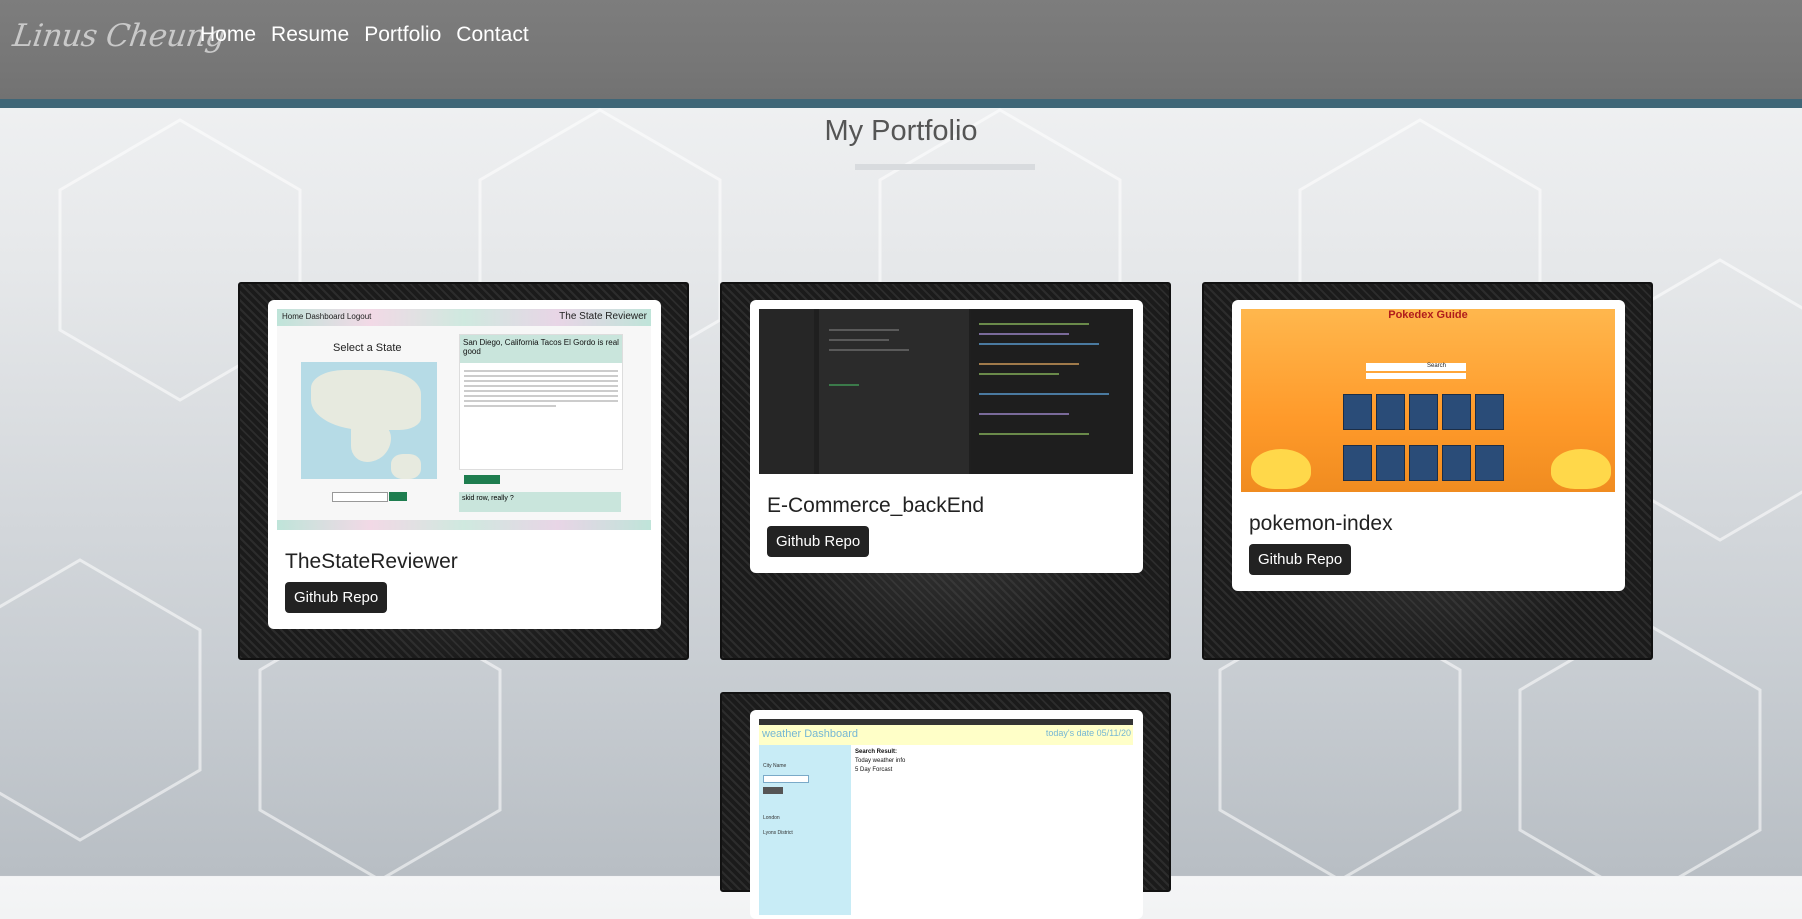 Image resolution: width=1802 pixels, height=919 pixels. Describe the element at coordinates (118, 36) in the screenshot. I see `brand-logo: Linus Cheung` at that location.